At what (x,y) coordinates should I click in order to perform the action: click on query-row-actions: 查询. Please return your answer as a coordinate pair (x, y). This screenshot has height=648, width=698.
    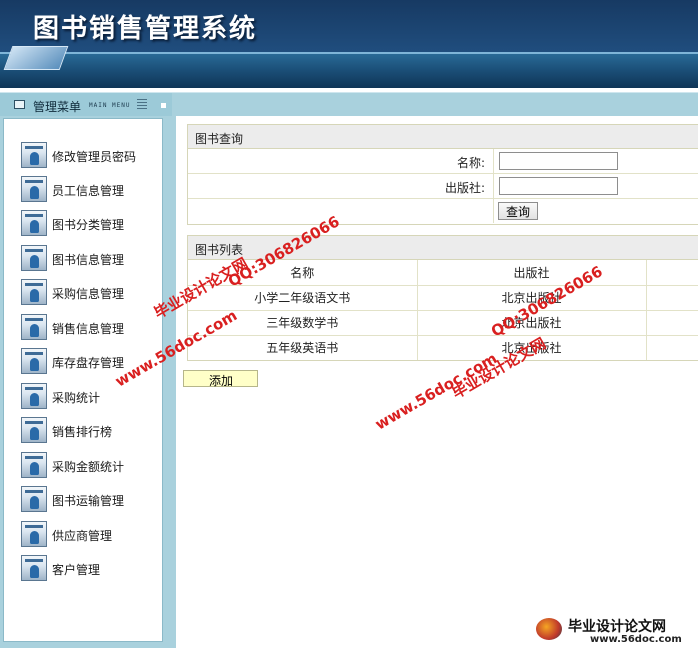
    Looking at the image, I should click on (443, 211).